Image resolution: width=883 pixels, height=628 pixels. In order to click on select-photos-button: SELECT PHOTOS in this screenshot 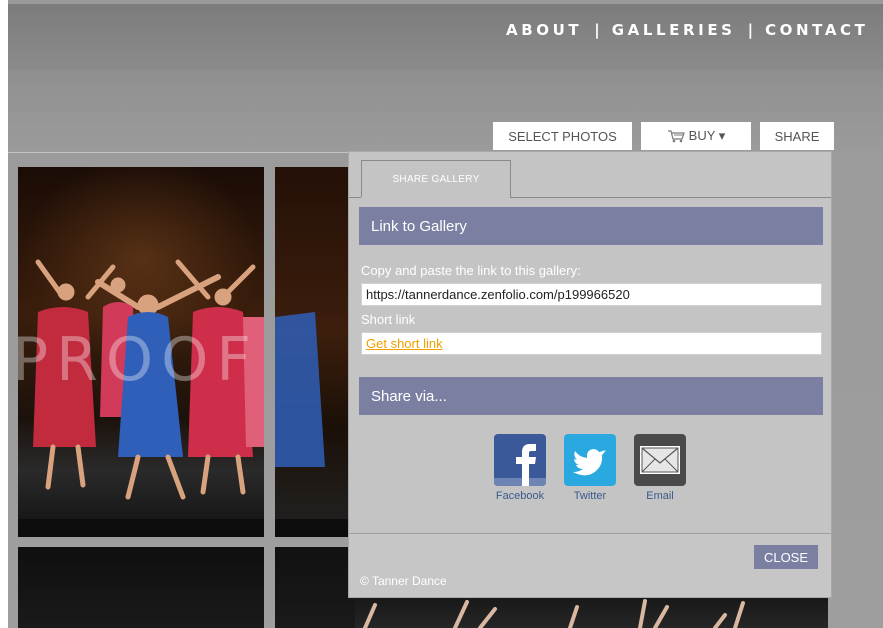, I will do `click(562, 136)`.